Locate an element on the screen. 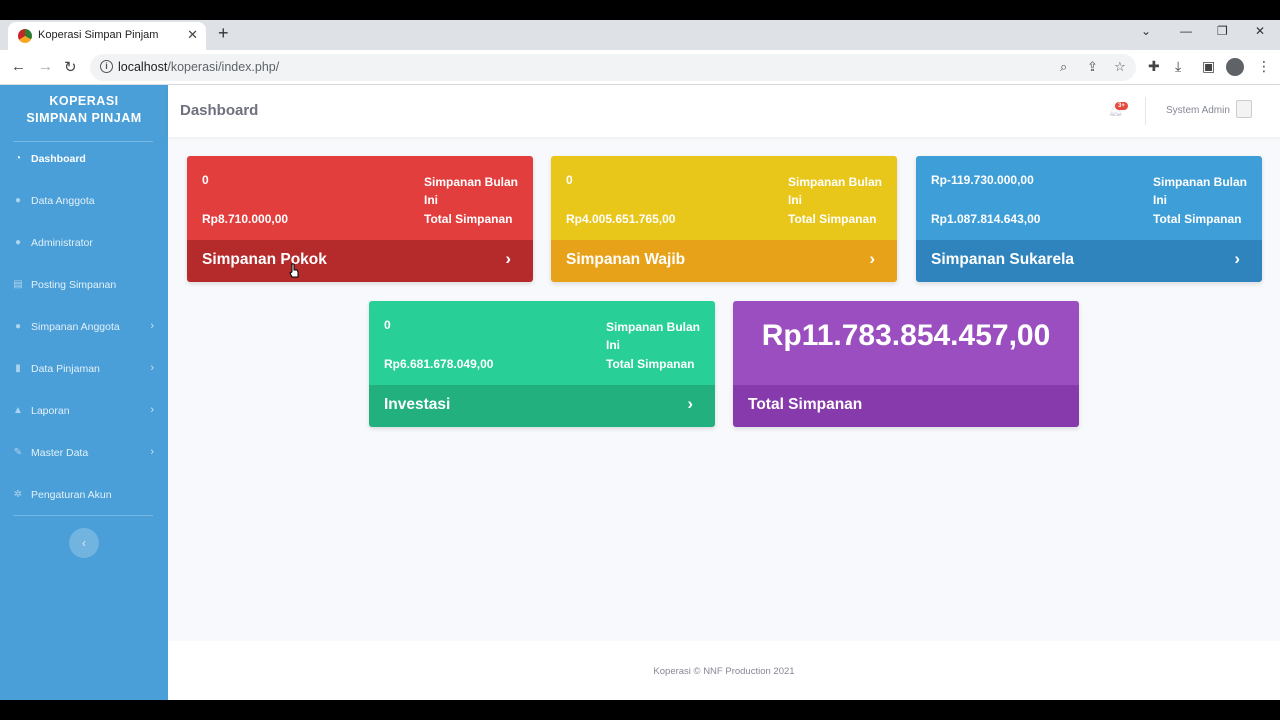 Image resolution: width=1280 pixels, height=720 pixels. sidebar-toggle-button: ‹ is located at coordinates (84, 543).